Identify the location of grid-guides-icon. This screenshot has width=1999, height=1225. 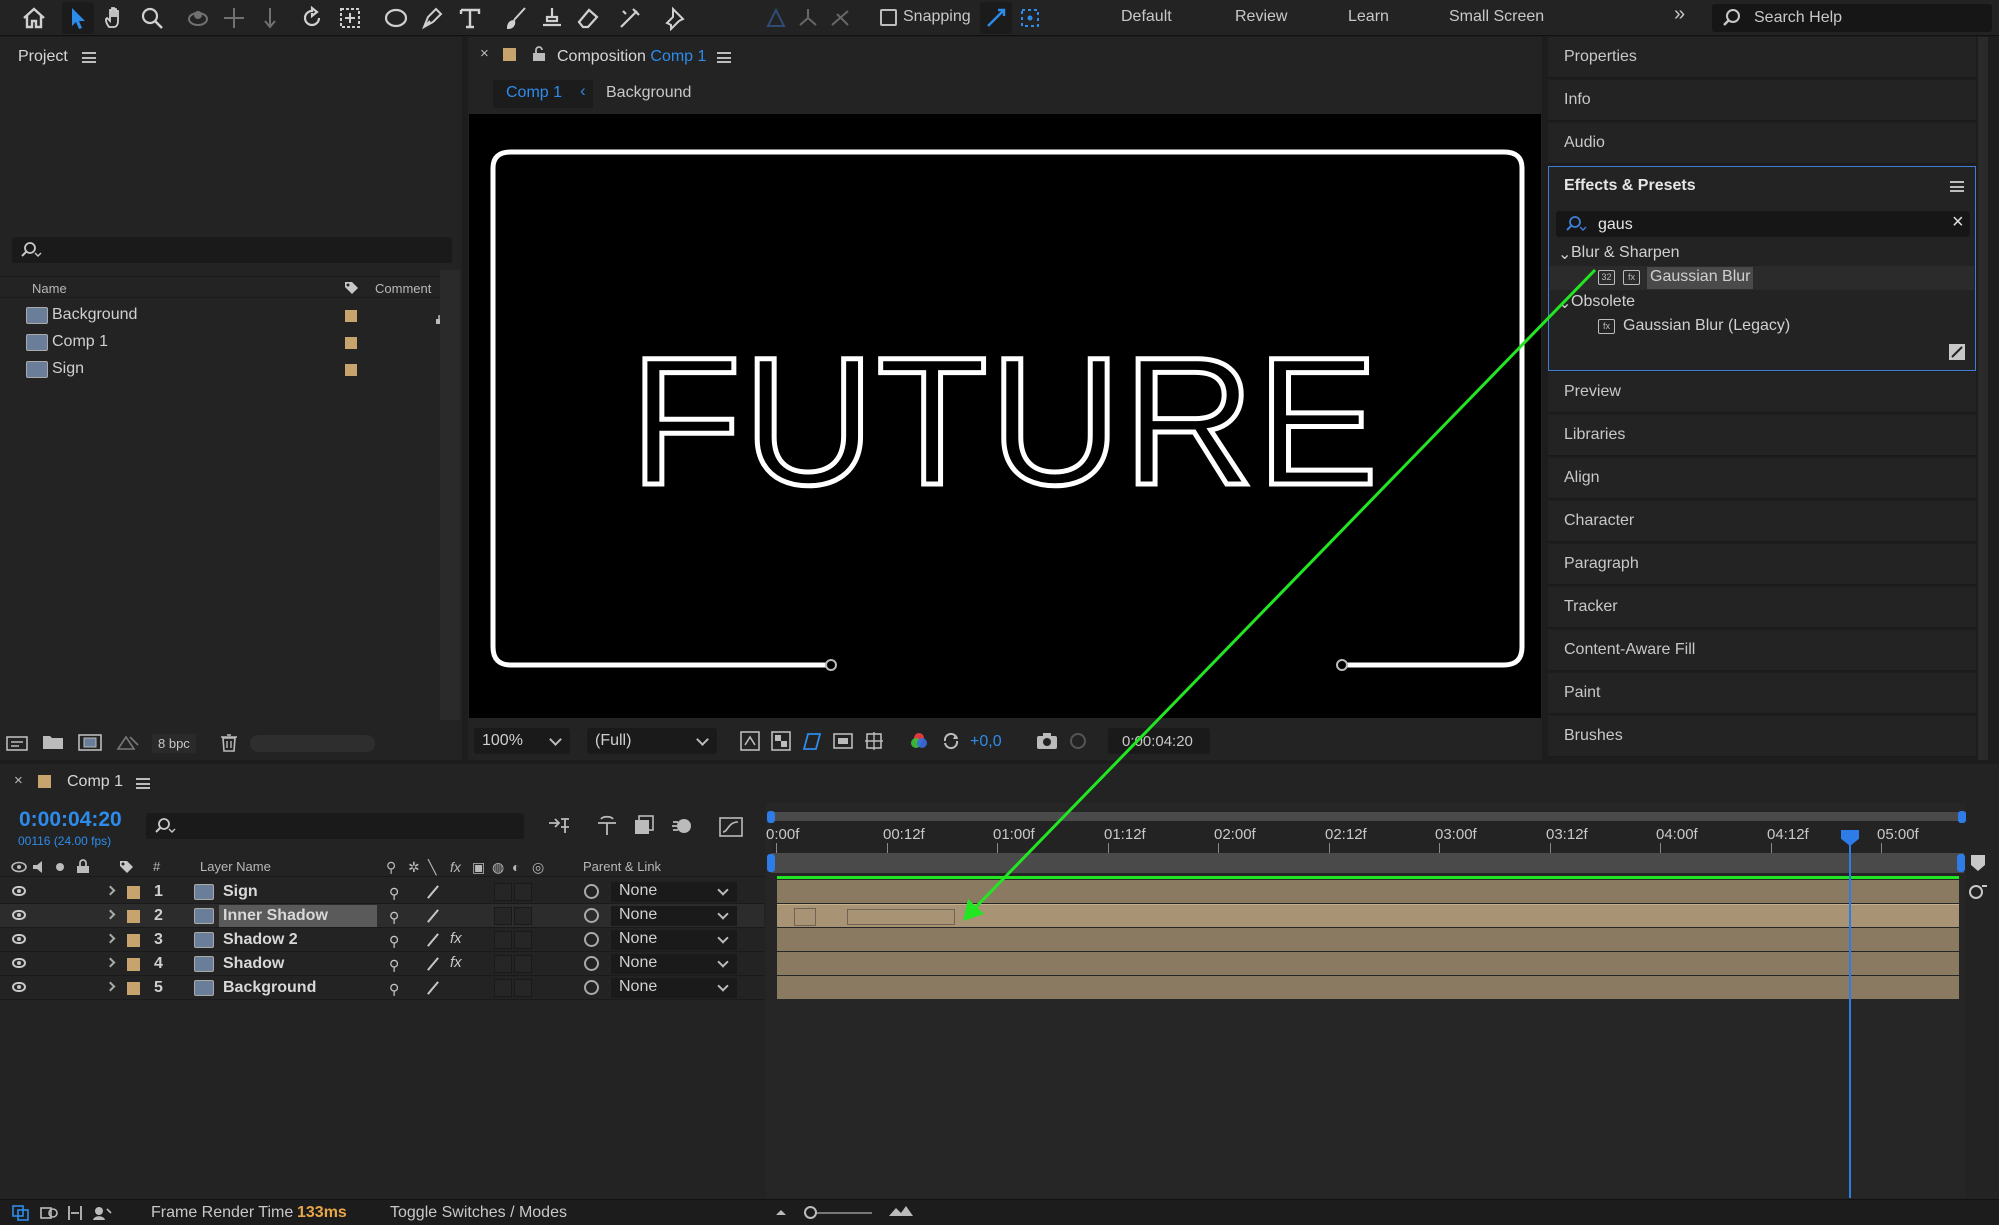
(874, 741).